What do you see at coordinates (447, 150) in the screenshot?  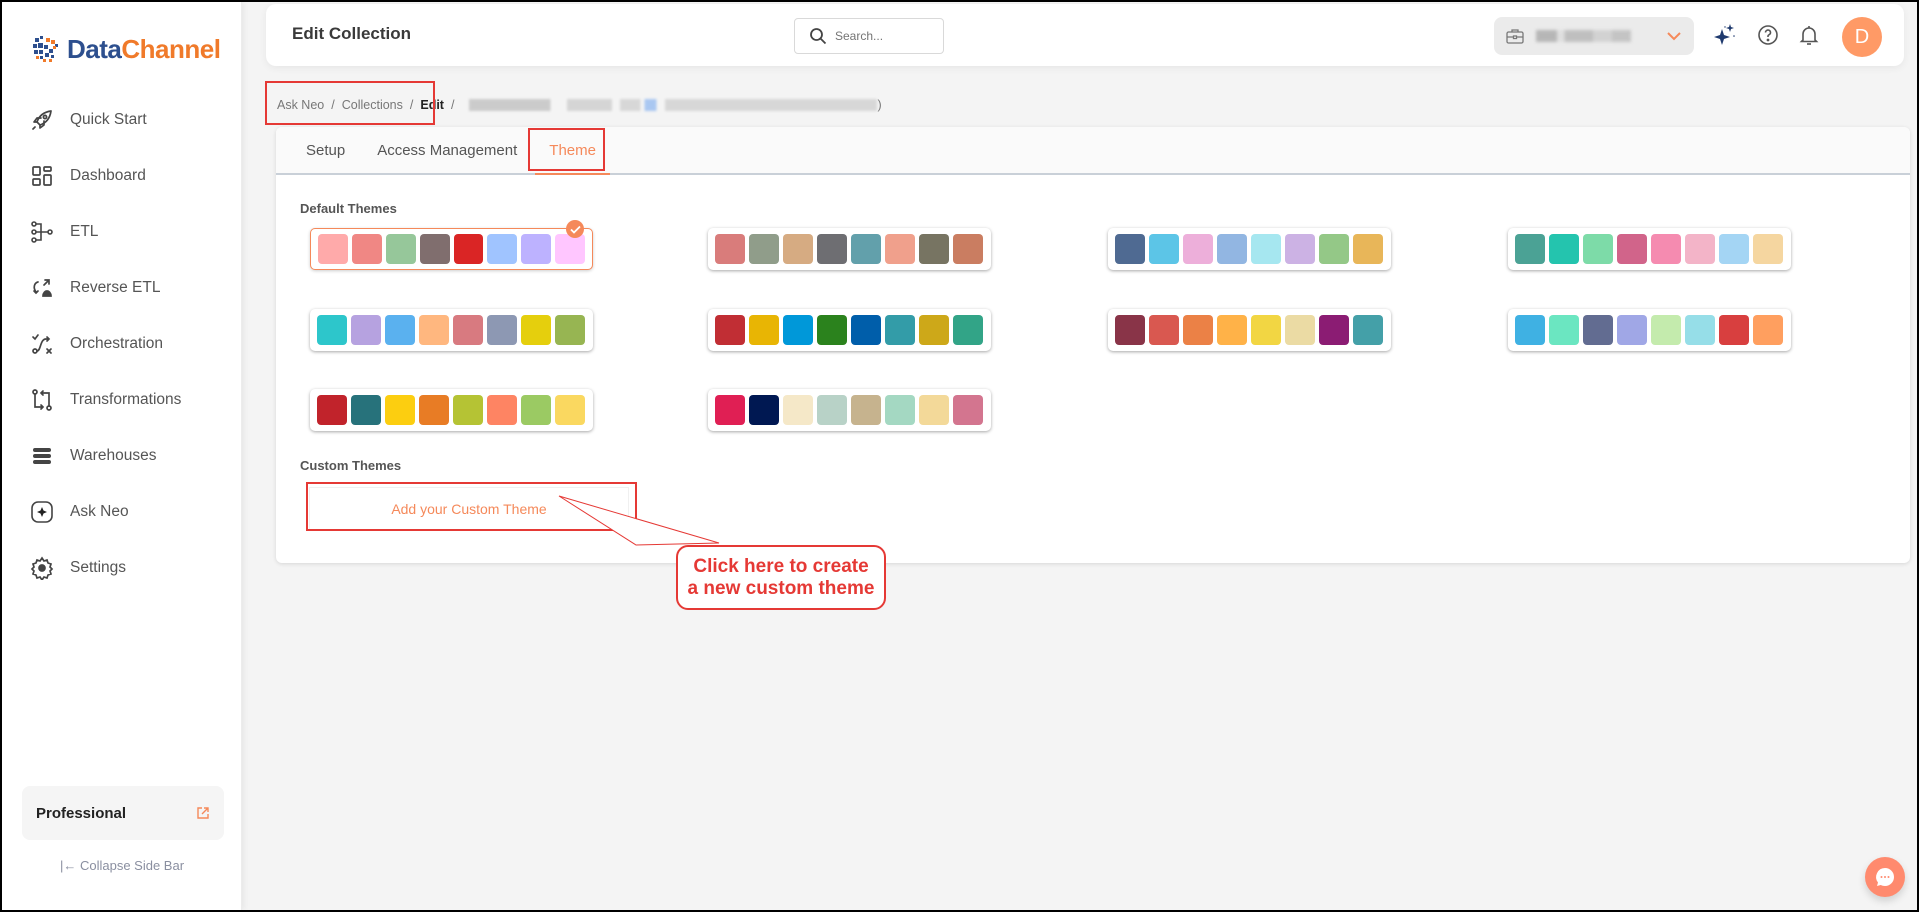 I see `tab-access-management: Access Management` at bounding box center [447, 150].